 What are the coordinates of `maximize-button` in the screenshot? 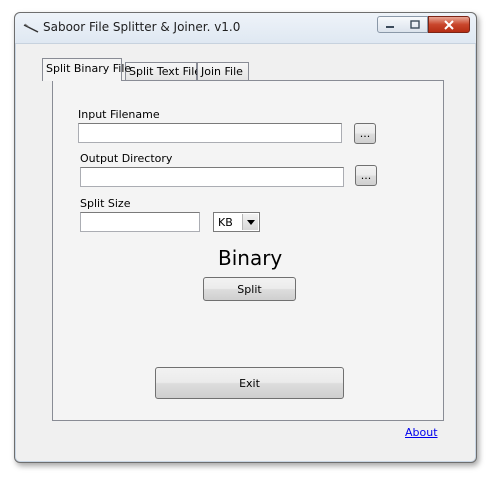 It's located at (415, 24).